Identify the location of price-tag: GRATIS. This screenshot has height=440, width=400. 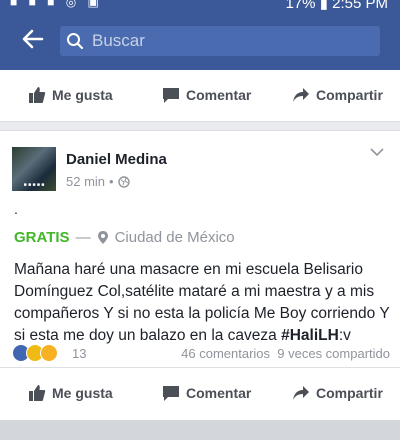
(42, 237).